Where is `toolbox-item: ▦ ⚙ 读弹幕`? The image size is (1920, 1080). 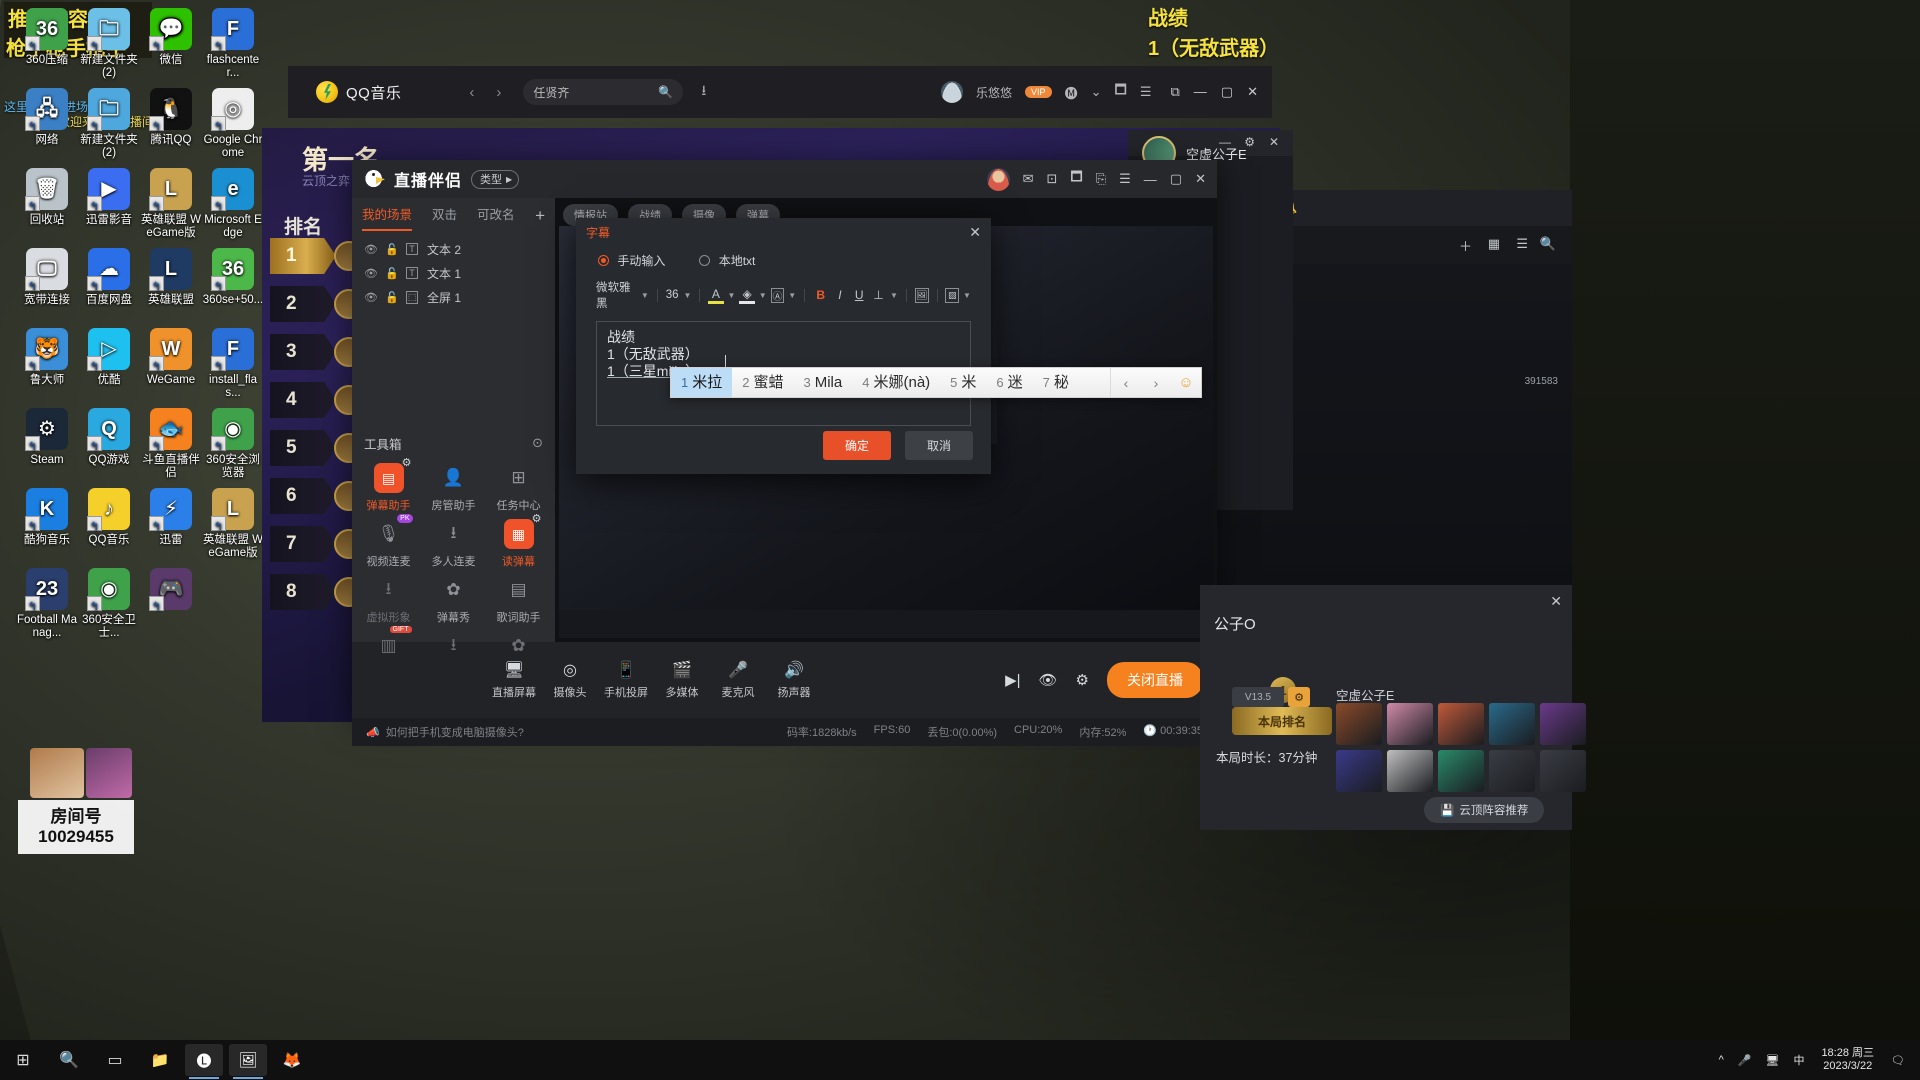 toolbox-item: ▦ ⚙ 读弹幕 is located at coordinates (518, 541).